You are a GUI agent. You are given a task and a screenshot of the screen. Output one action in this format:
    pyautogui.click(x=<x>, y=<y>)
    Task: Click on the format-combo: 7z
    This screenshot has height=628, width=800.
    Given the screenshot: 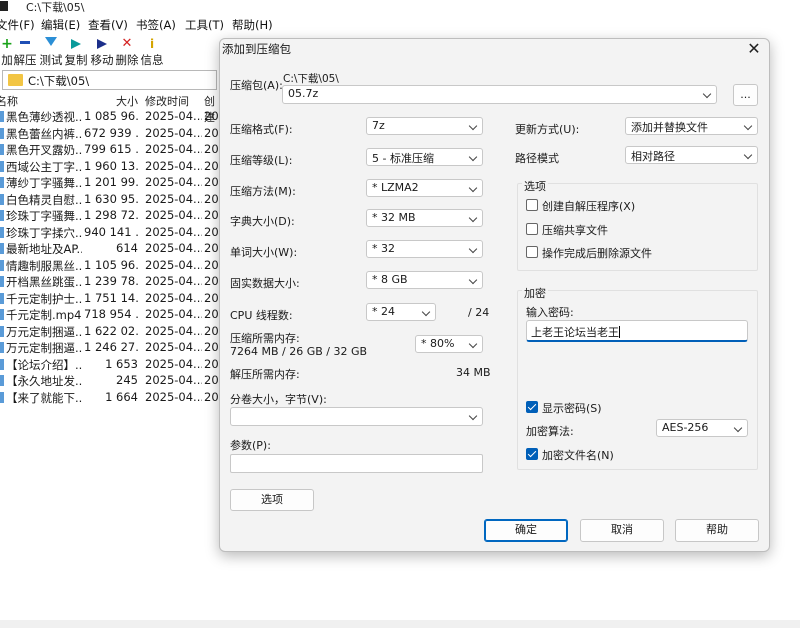 What is the action you would take?
    pyautogui.click(x=424, y=126)
    